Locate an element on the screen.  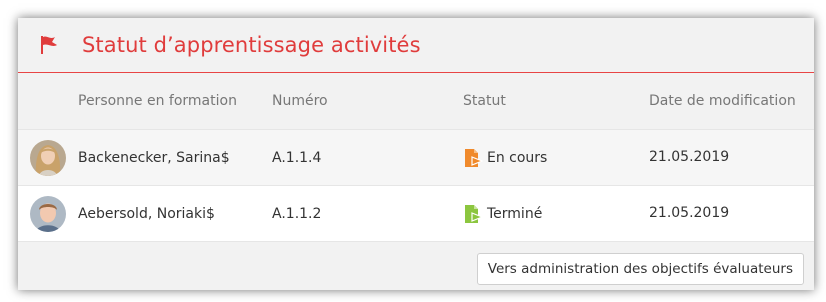
row-name: Aebersold, Noriaki$ is located at coordinates (146, 213).